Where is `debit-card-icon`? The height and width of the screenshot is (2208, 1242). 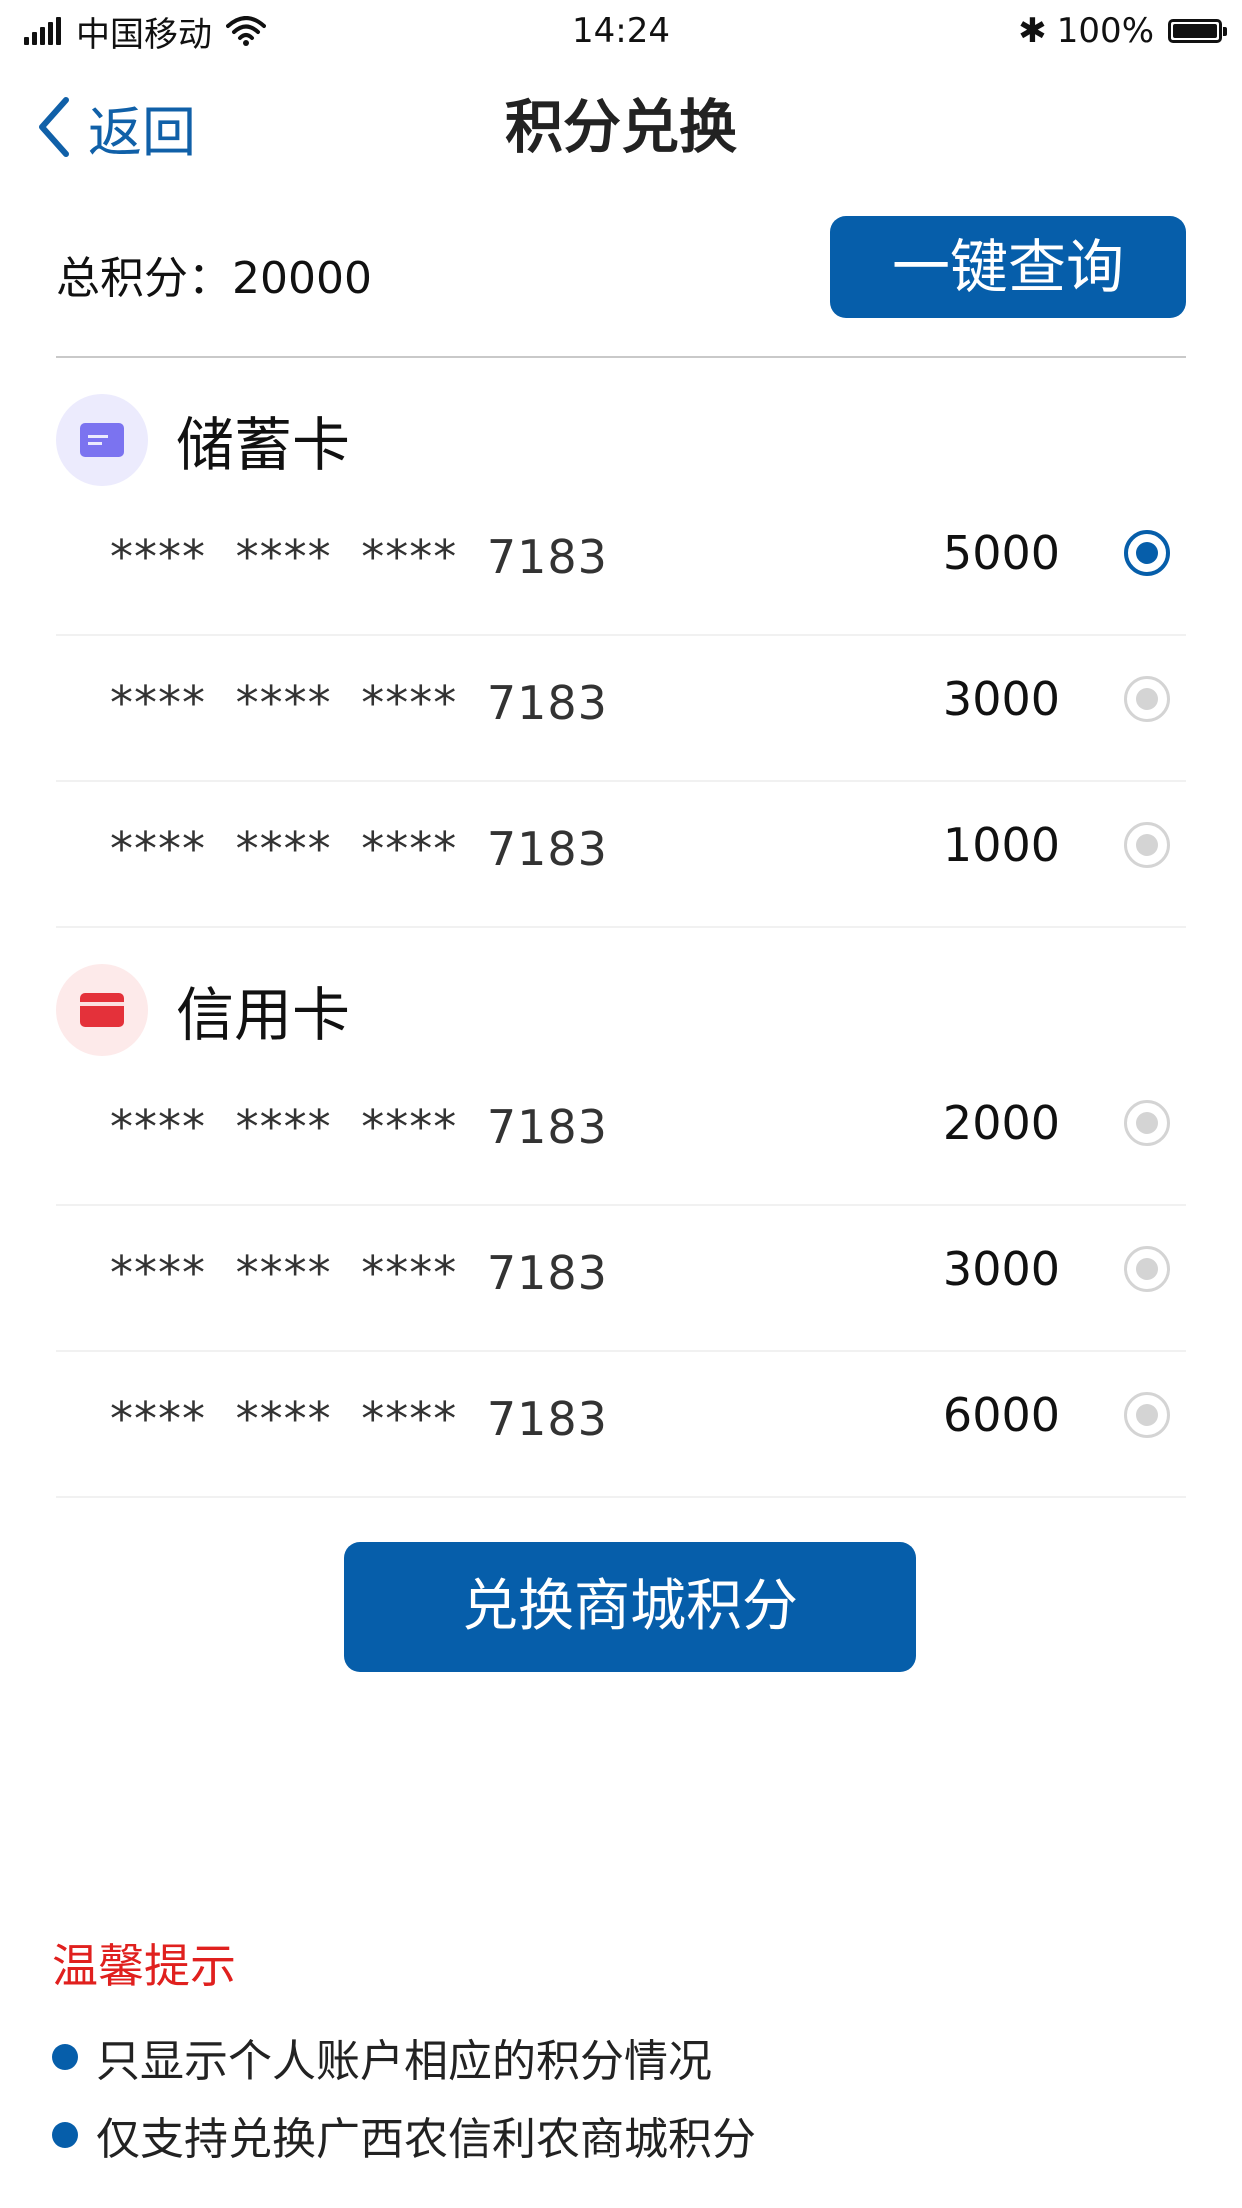
debit-card-icon is located at coordinates (102, 440).